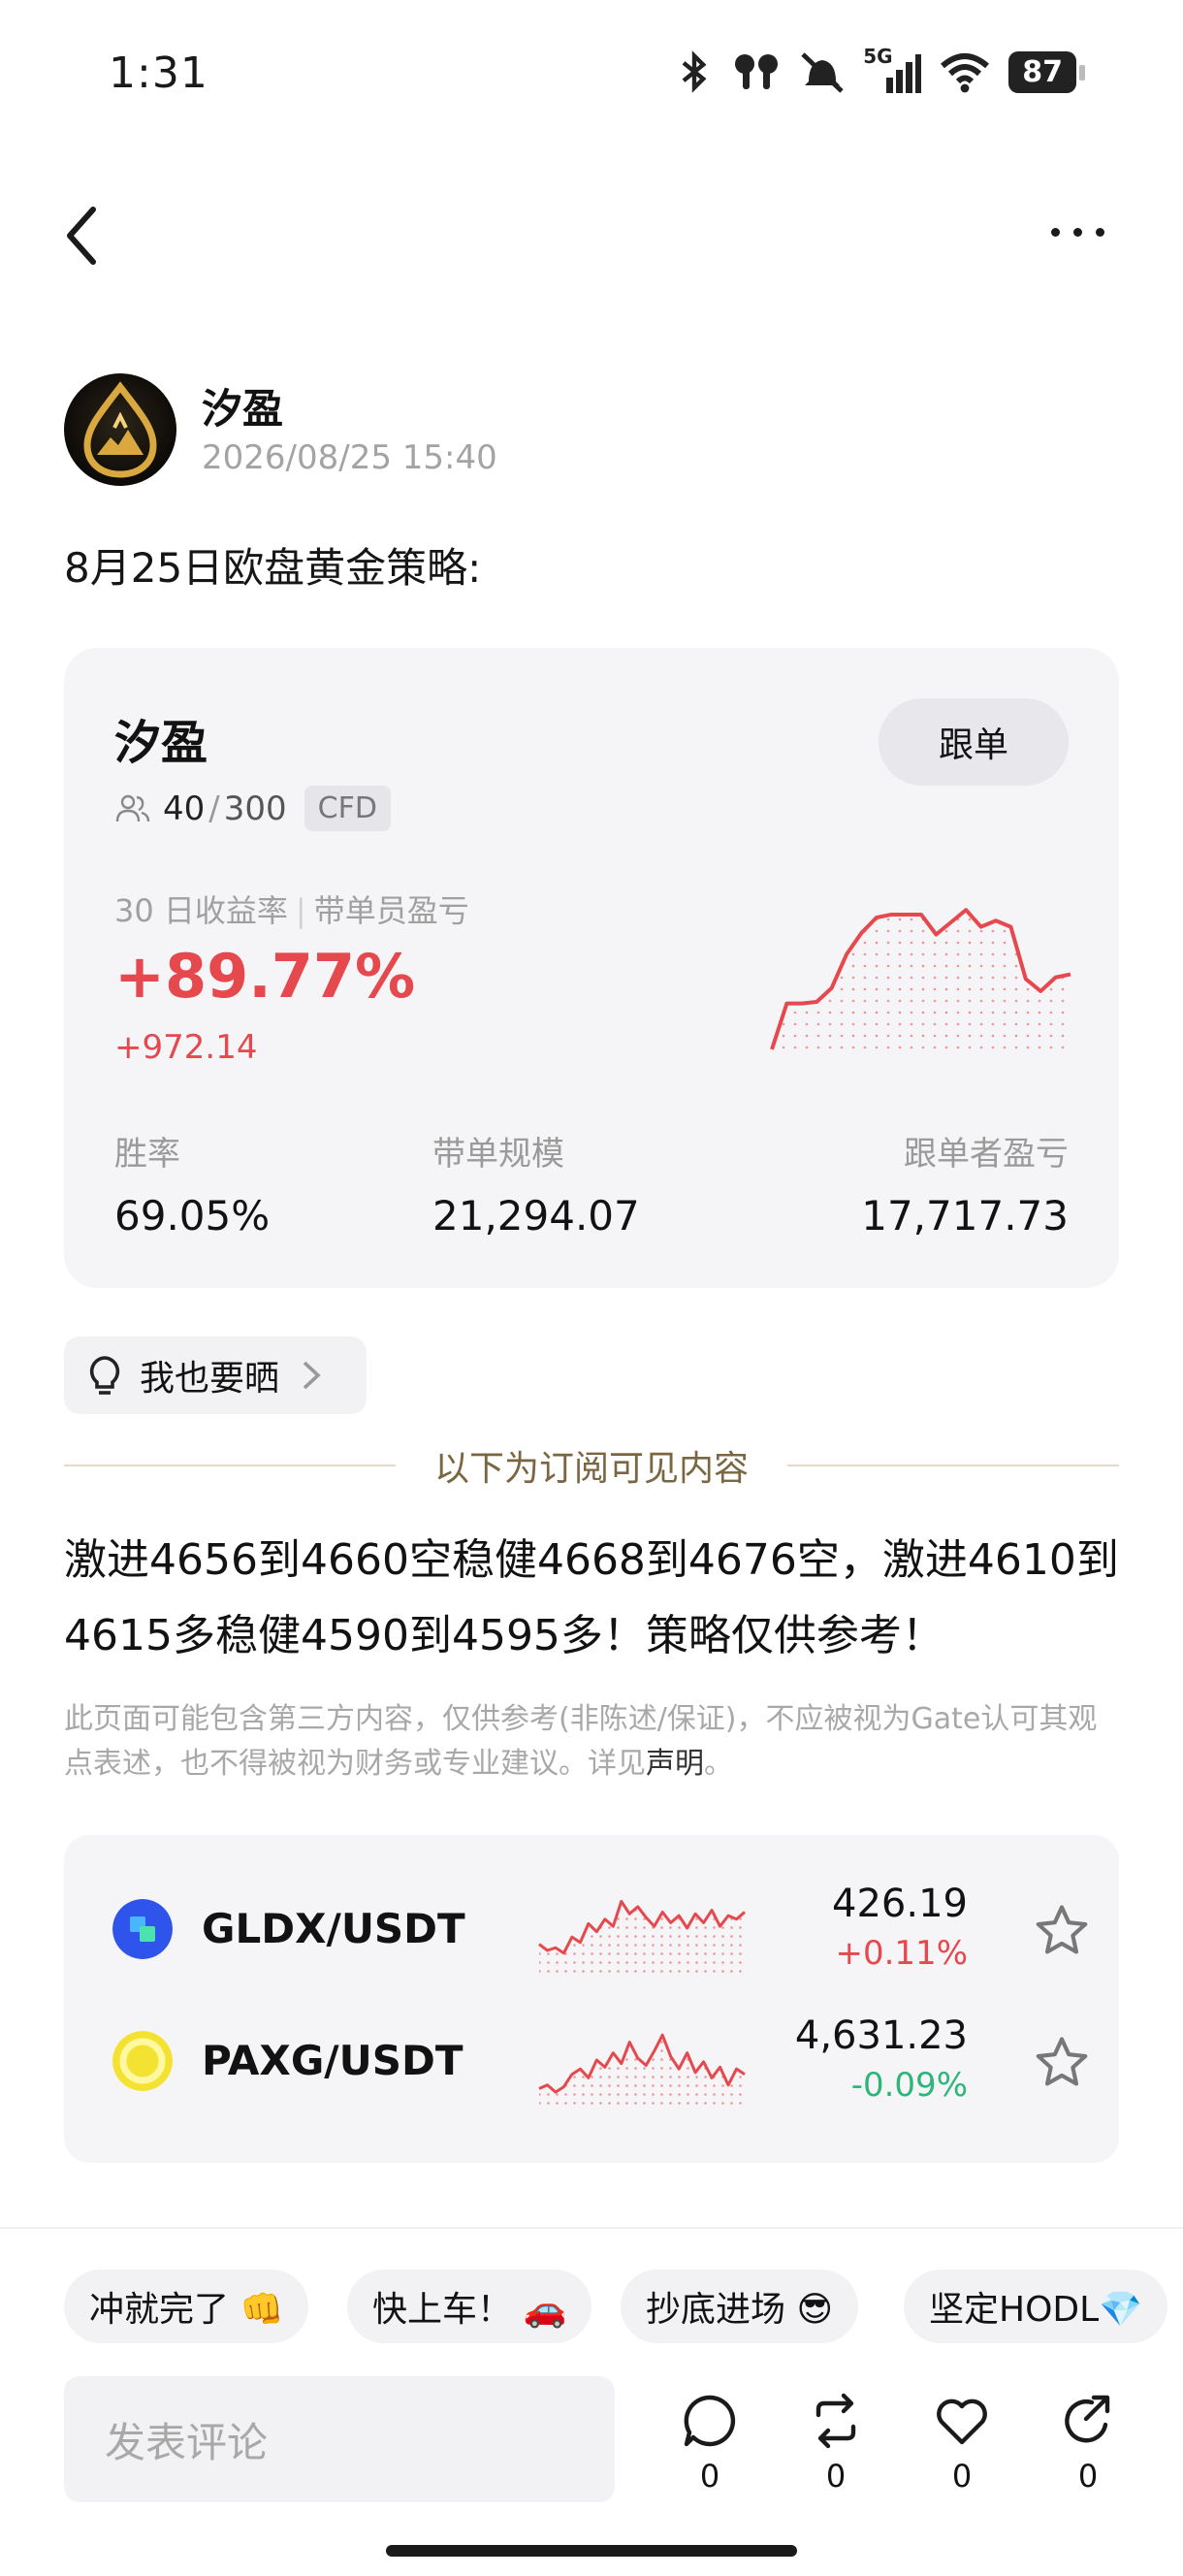 The width and height of the screenshot is (1183, 2576). What do you see at coordinates (161, 743) in the screenshot?
I see `strategy-name: 汐盈` at bounding box center [161, 743].